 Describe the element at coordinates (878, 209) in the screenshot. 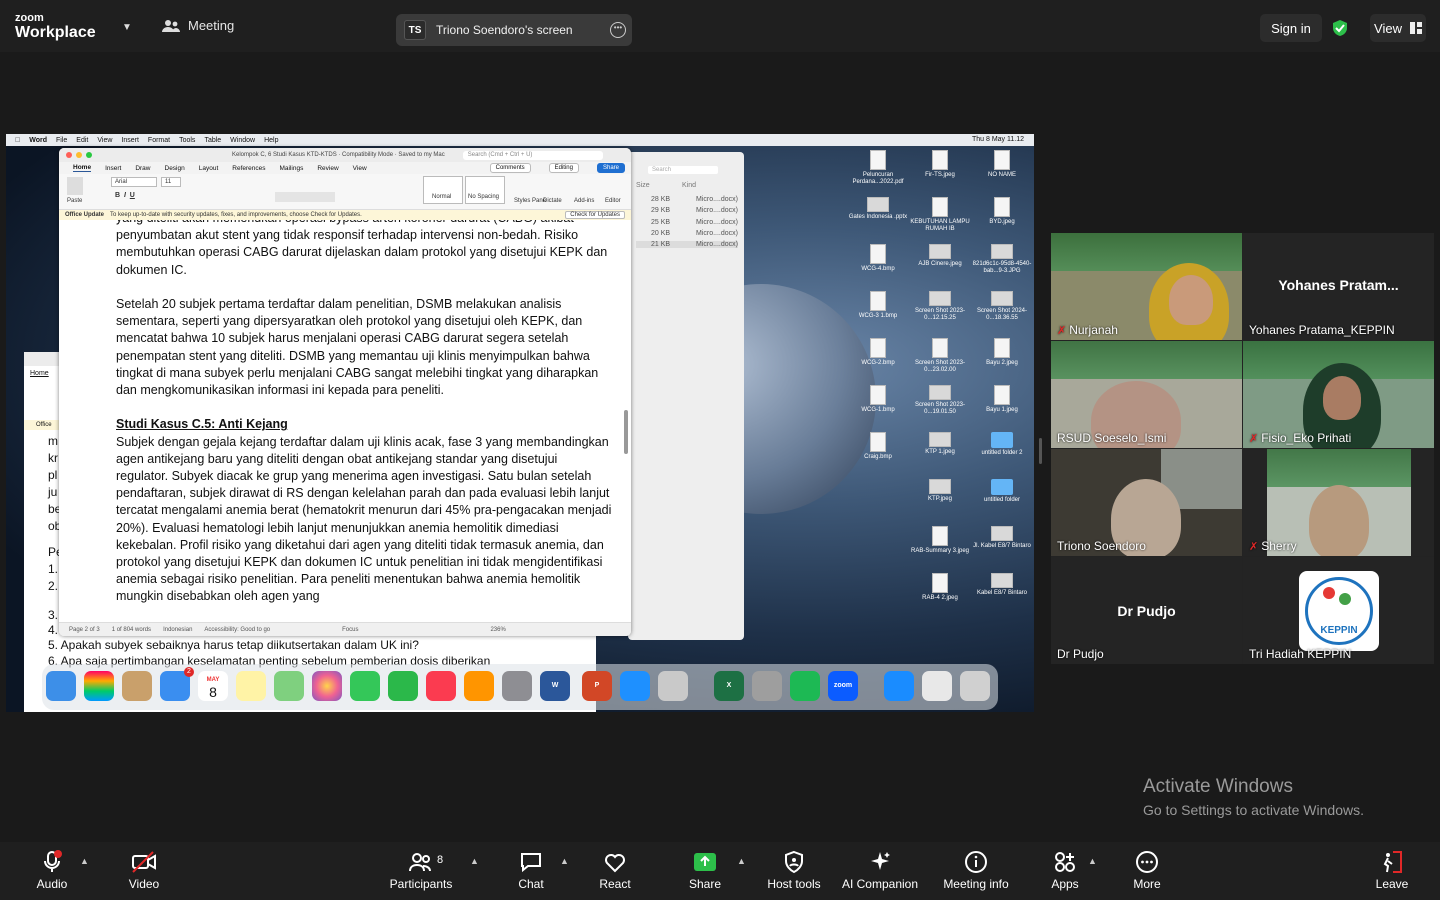

I see `desktop-file-icon: Gates Indonesia .pptx` at that location.